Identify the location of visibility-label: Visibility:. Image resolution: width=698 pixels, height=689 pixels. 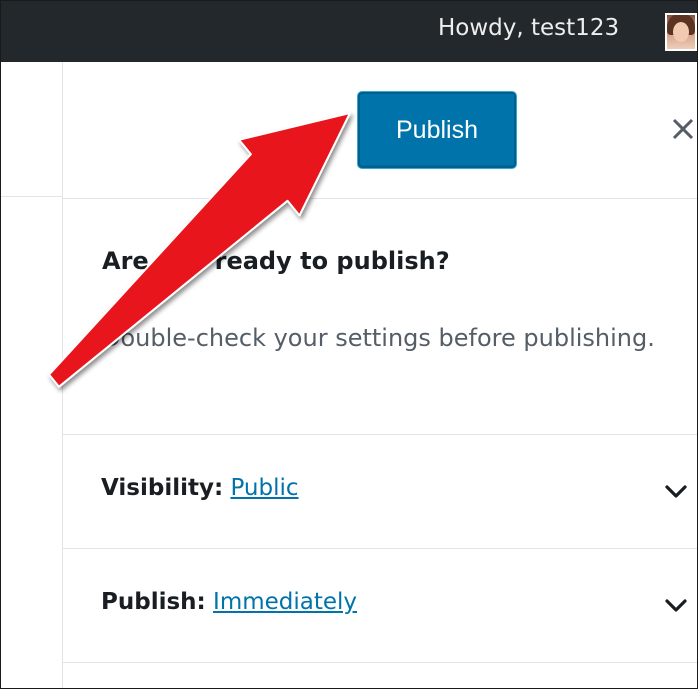
(162, 488).